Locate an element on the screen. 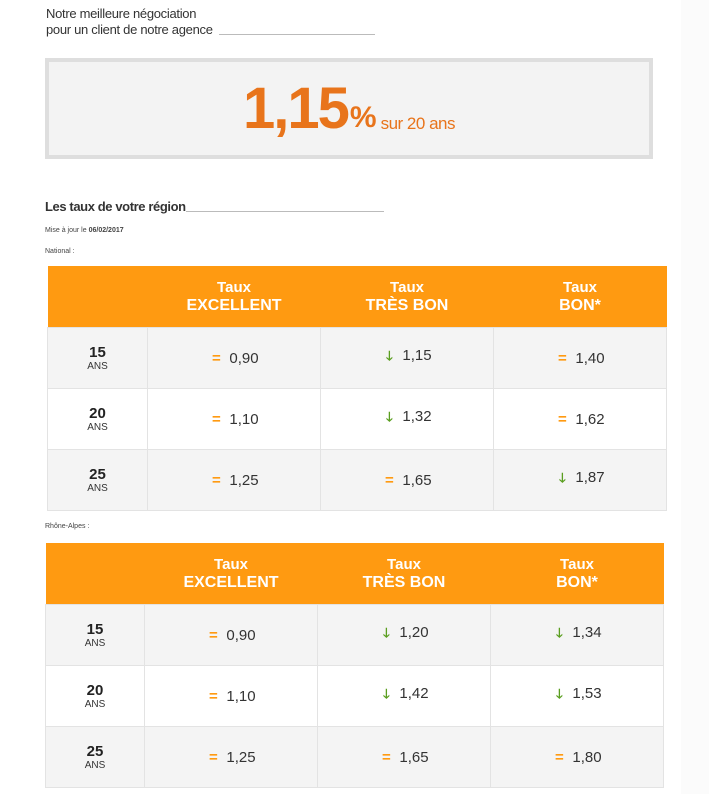  rate-value: 1,42 is located at coordinates (414, 693).